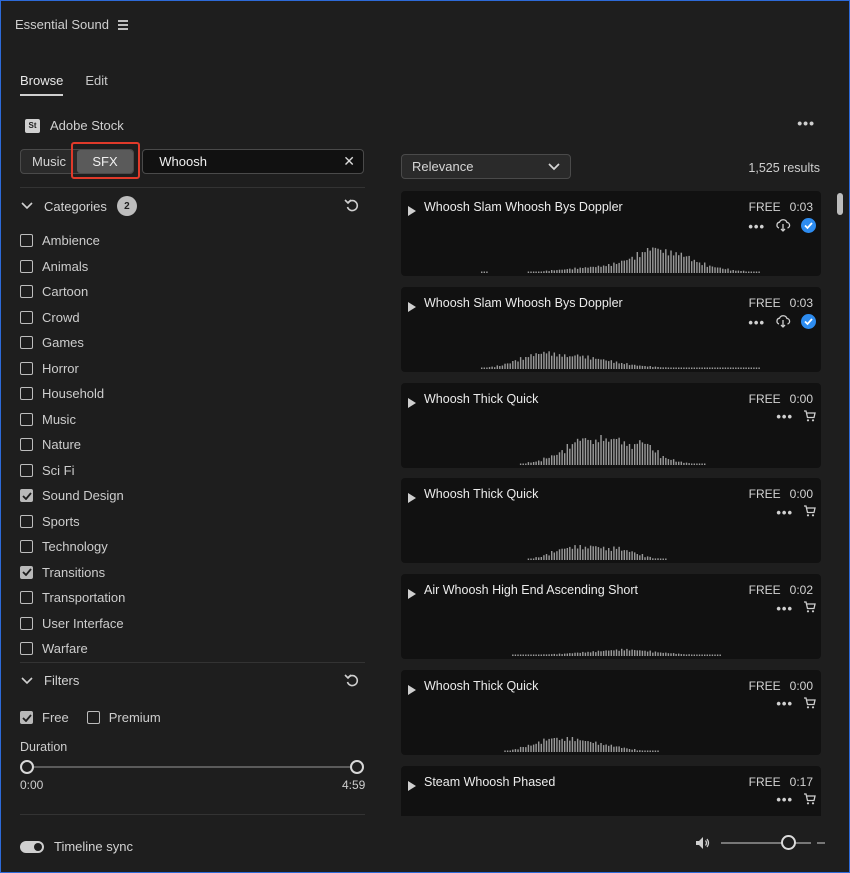 Image resolution: width=850 pixels, height=873 pixels. I want to click on category-item: Household, so click(72, 394).